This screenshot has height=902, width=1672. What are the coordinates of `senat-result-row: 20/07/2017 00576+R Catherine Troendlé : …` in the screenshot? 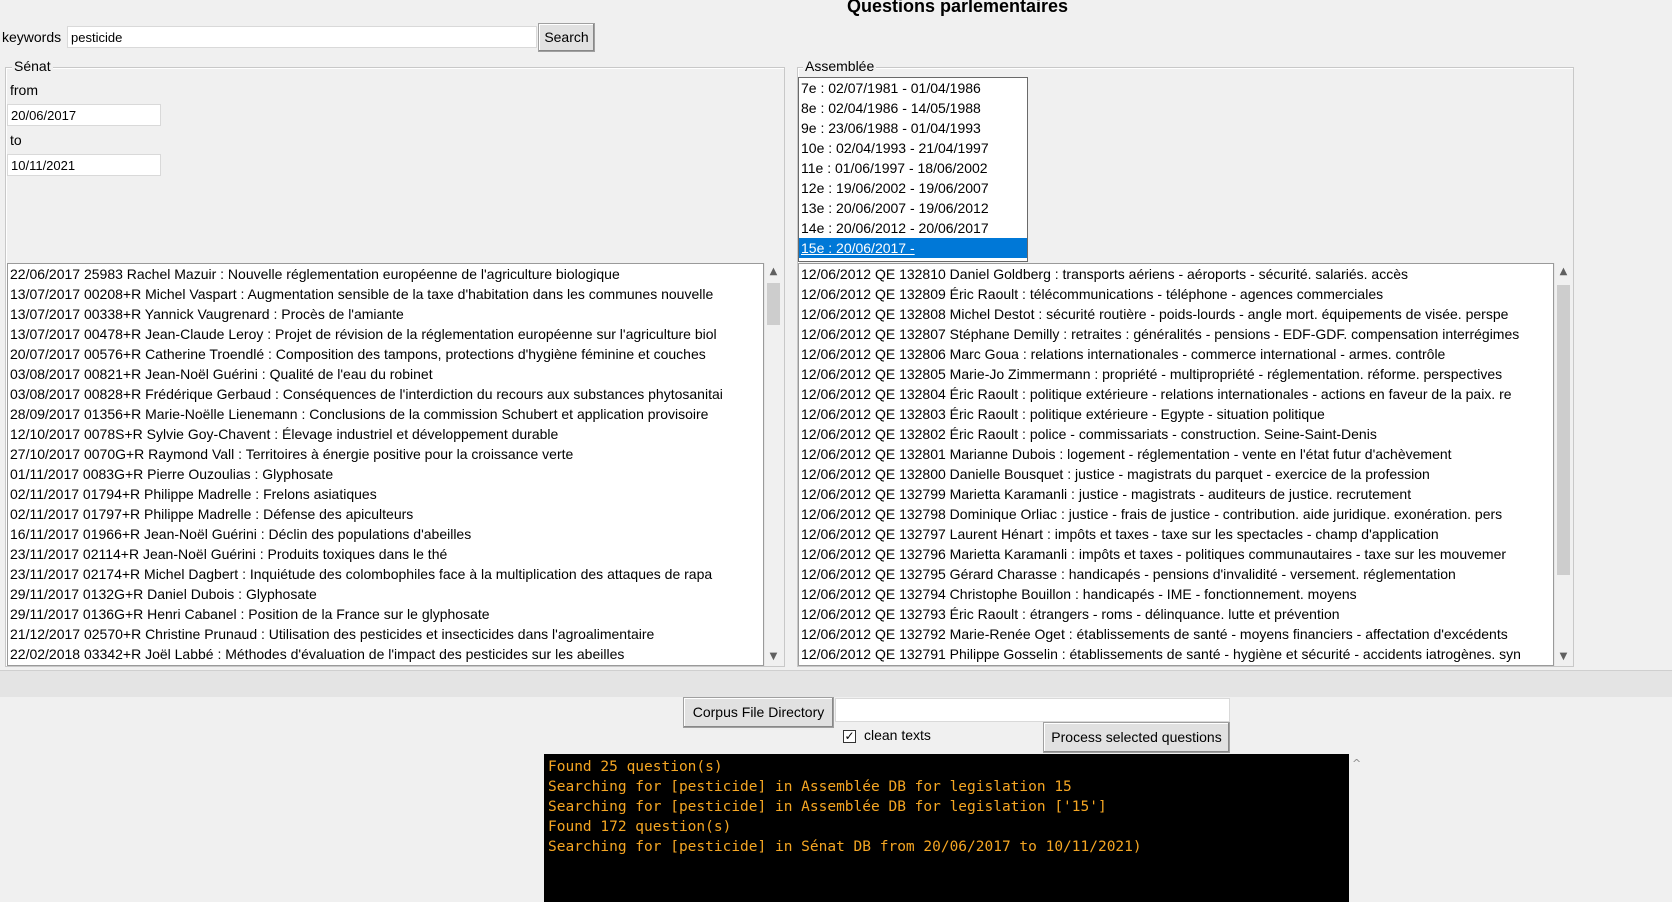 It's located at (385, 354).